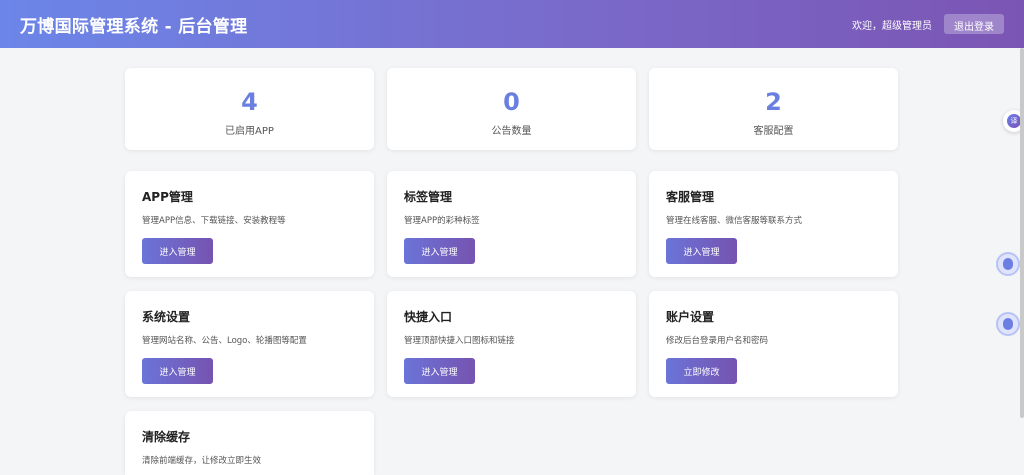  I want to click on menu-title: 快捷入口, so click(428, 317).